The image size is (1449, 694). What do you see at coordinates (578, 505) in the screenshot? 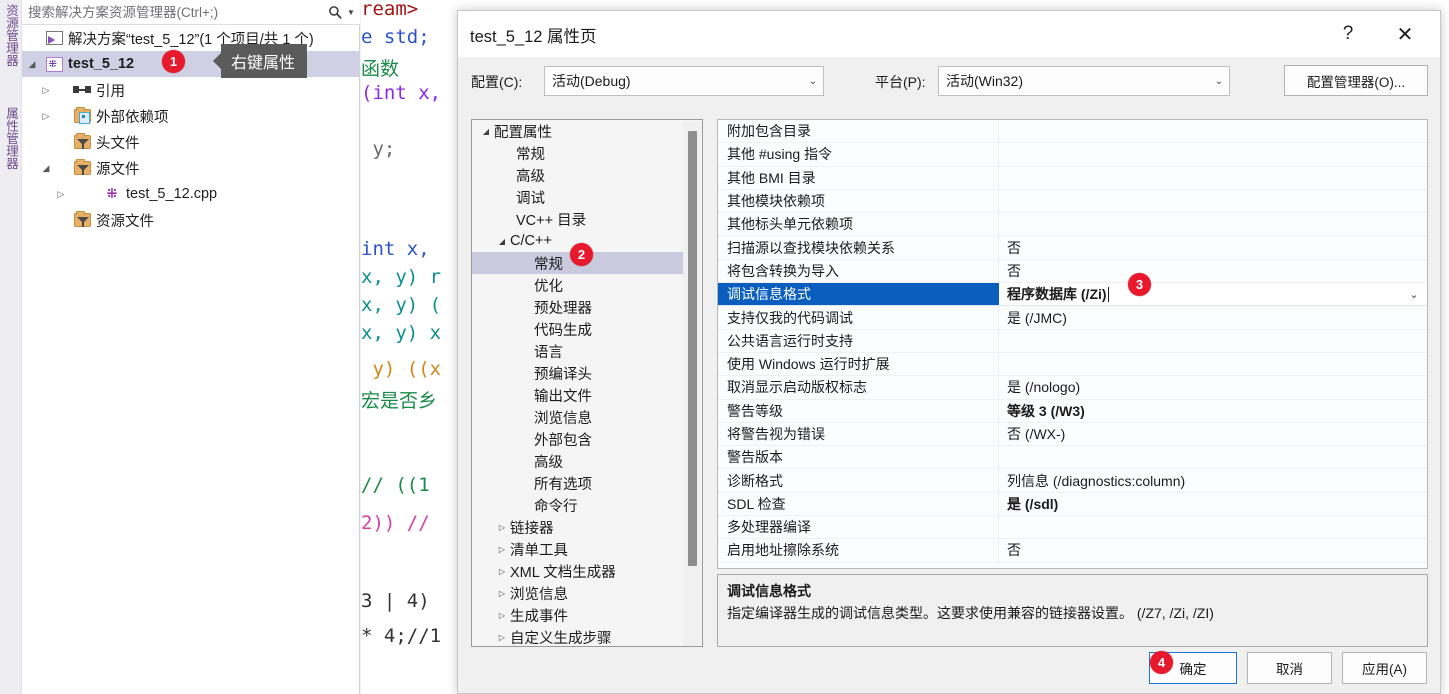
I see `category-command-line: 命令行` at bounding box center [578, 505].